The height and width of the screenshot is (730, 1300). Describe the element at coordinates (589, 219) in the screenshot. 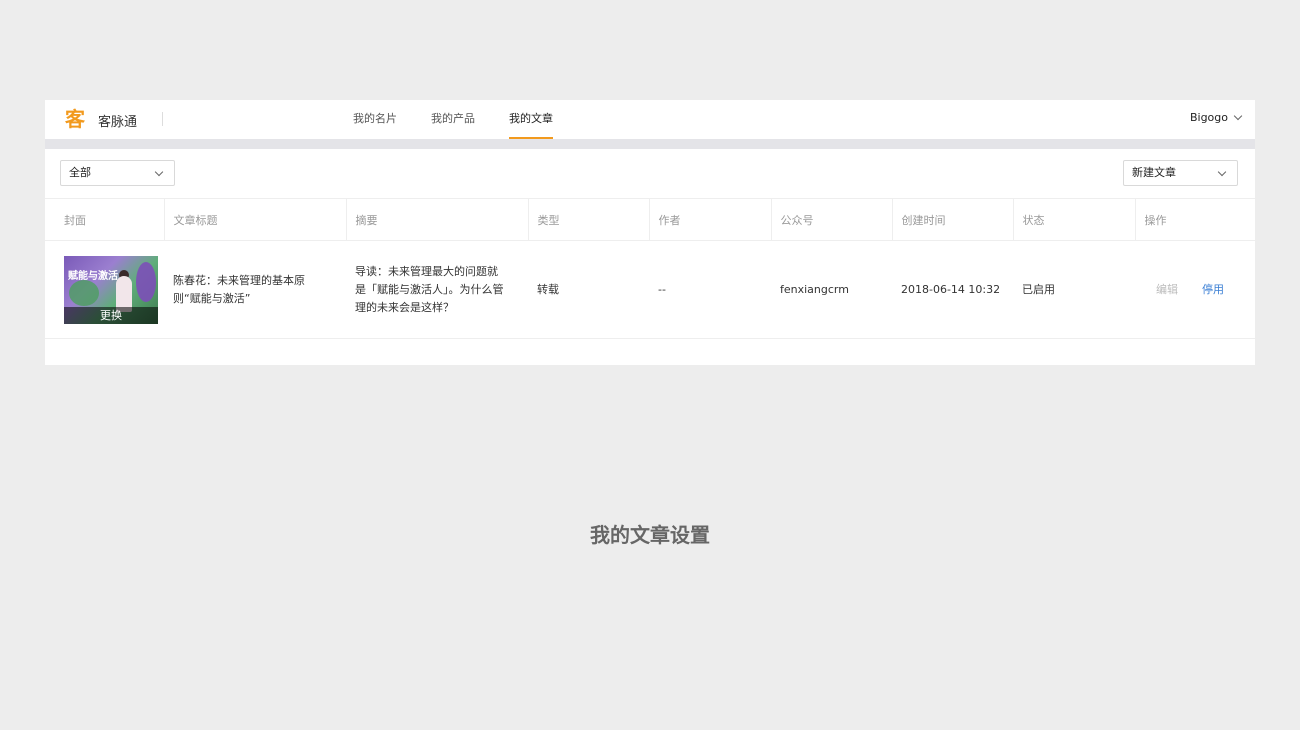

I see `col-type: 类型` at that location.